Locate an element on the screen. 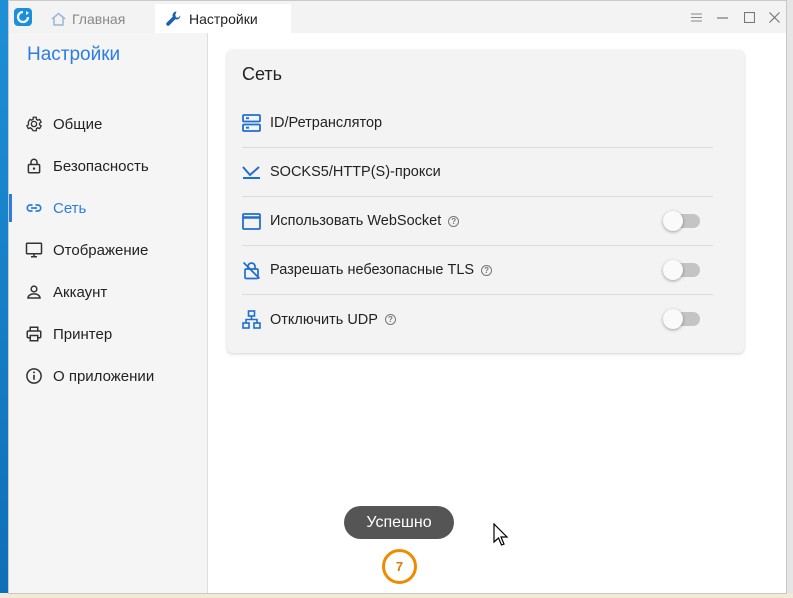 This screenshot has height=598, width=793. minimize-button is located at coordinates (722, 17).